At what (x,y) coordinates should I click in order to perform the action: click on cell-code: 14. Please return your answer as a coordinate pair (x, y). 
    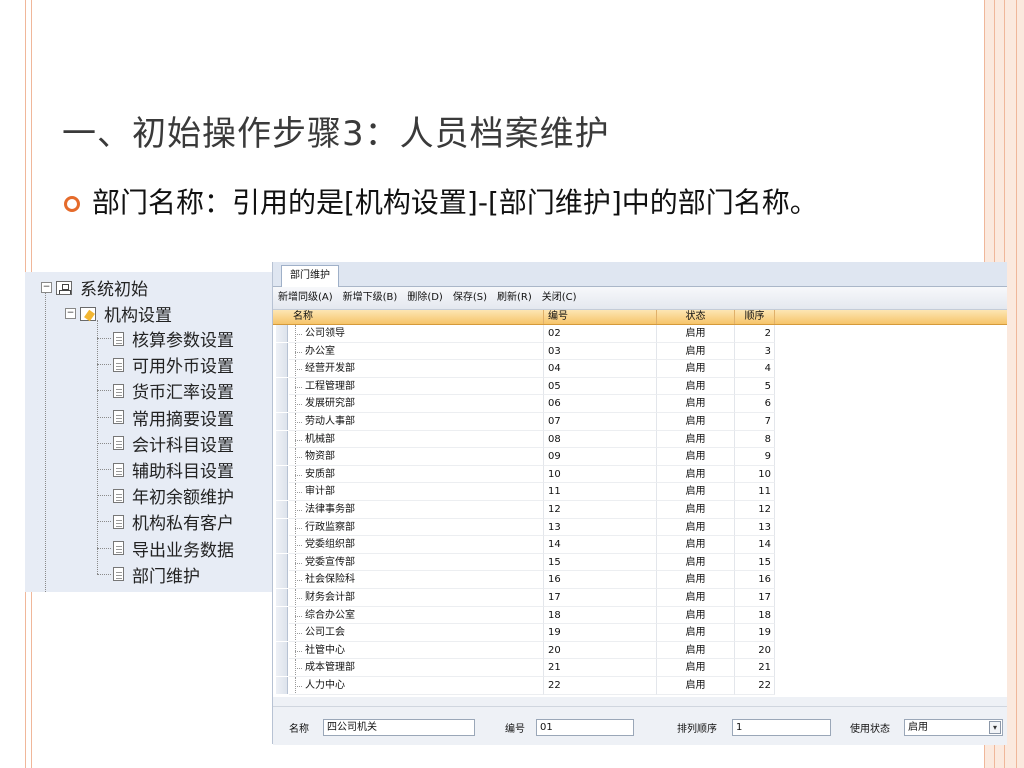
    Looking at the image, I should click on (600, 545).